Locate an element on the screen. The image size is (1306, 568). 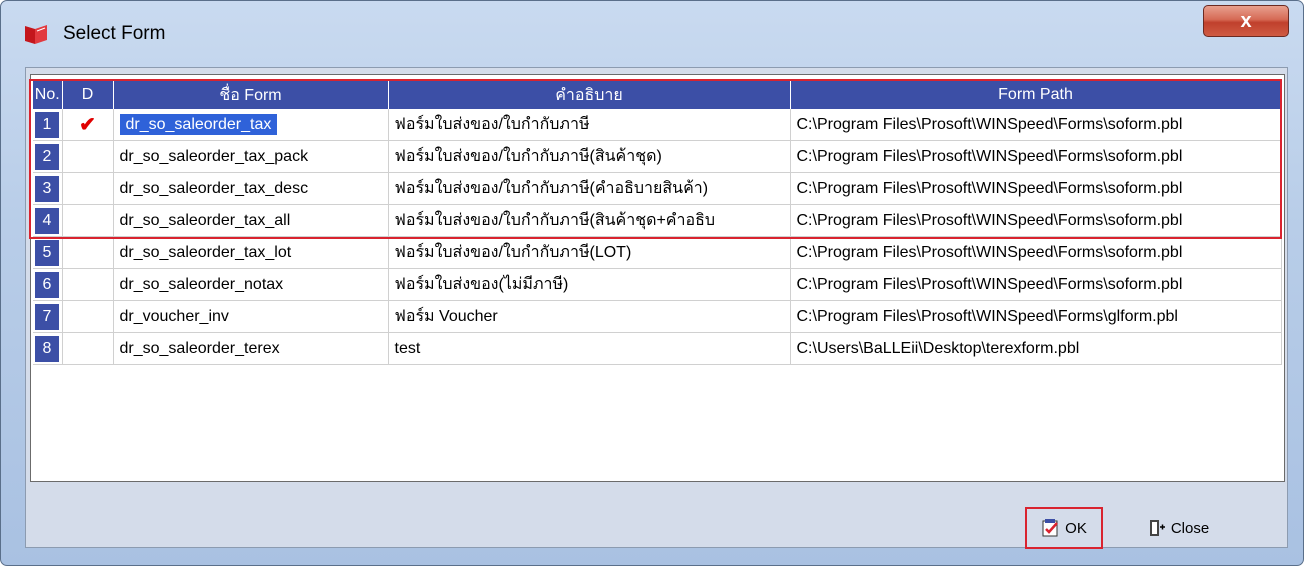
form-name-cell: dr_so_saleorder_notax is located at coordinates (251, 284).